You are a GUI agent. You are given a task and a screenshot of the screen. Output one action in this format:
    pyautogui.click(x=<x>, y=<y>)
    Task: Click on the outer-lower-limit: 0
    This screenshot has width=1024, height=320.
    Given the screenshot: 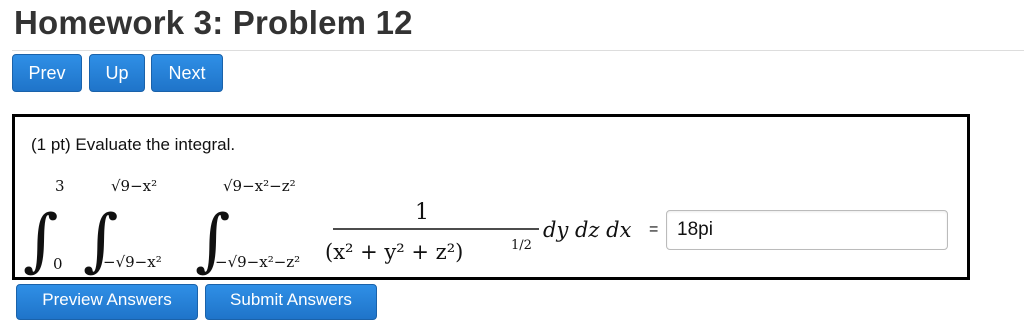 What is the action you would take?
    pyautogui.click(x=58, y=264)
    